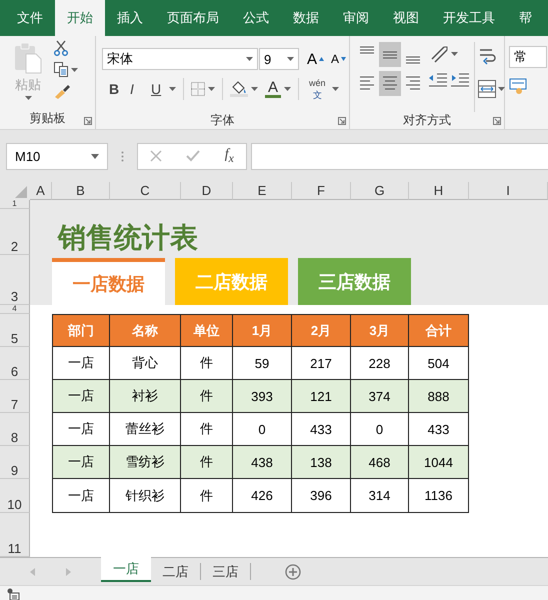  What do you see at coordinates (321, 59) in the screenshot?
I see `up-arrow-icon` at bounding box center [321, 59].